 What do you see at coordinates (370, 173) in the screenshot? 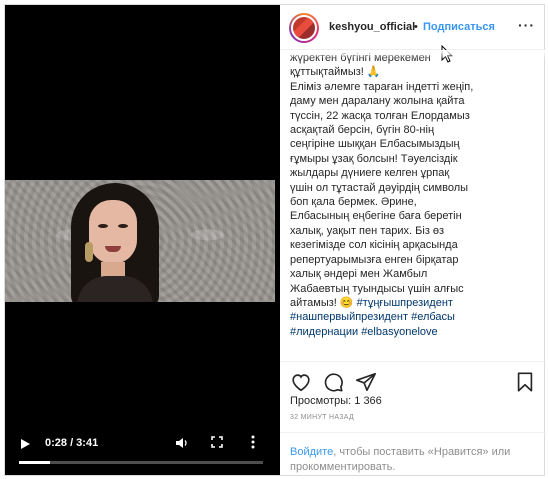
I see `caption-line: жылдары дүниеге келген ұрпақ` at bounding box center [370, 173].